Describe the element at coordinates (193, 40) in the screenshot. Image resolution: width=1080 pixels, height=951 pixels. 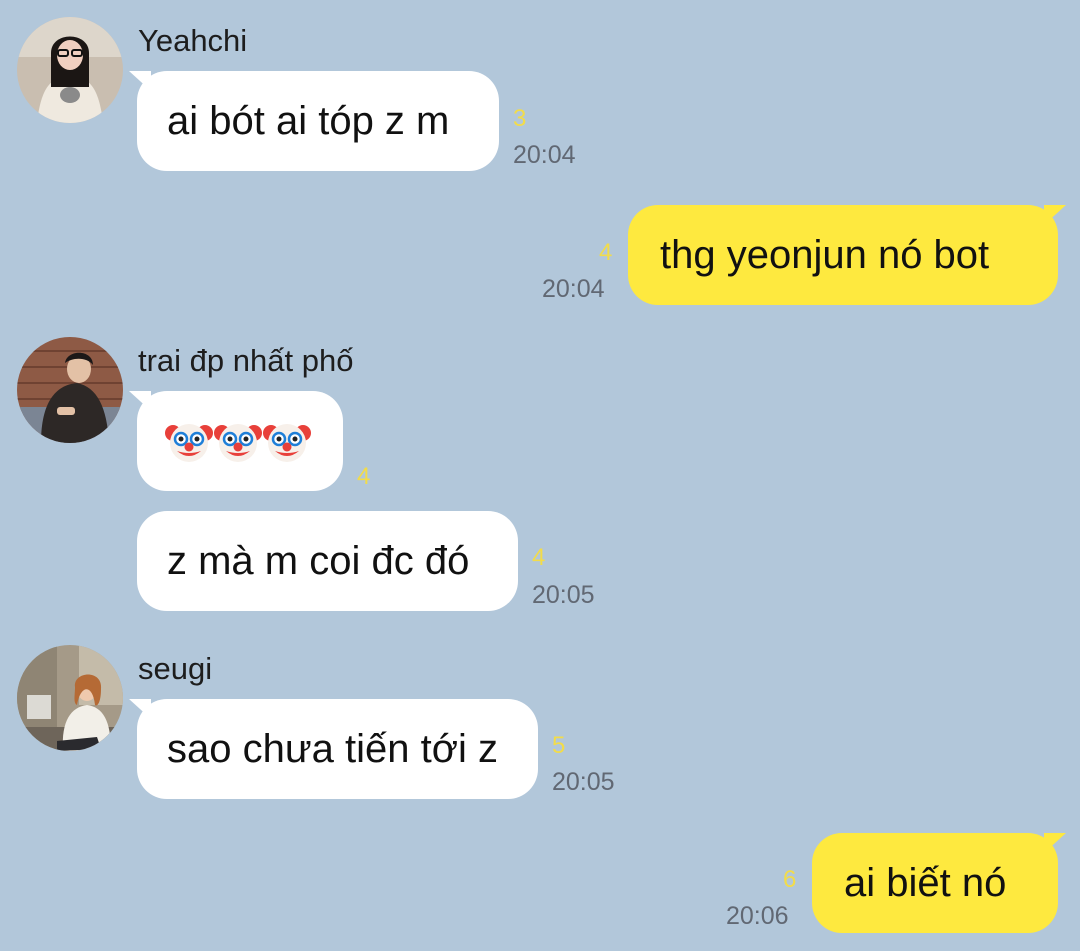
I see `sender-name-yeahchi: Yeahchi` at that location.